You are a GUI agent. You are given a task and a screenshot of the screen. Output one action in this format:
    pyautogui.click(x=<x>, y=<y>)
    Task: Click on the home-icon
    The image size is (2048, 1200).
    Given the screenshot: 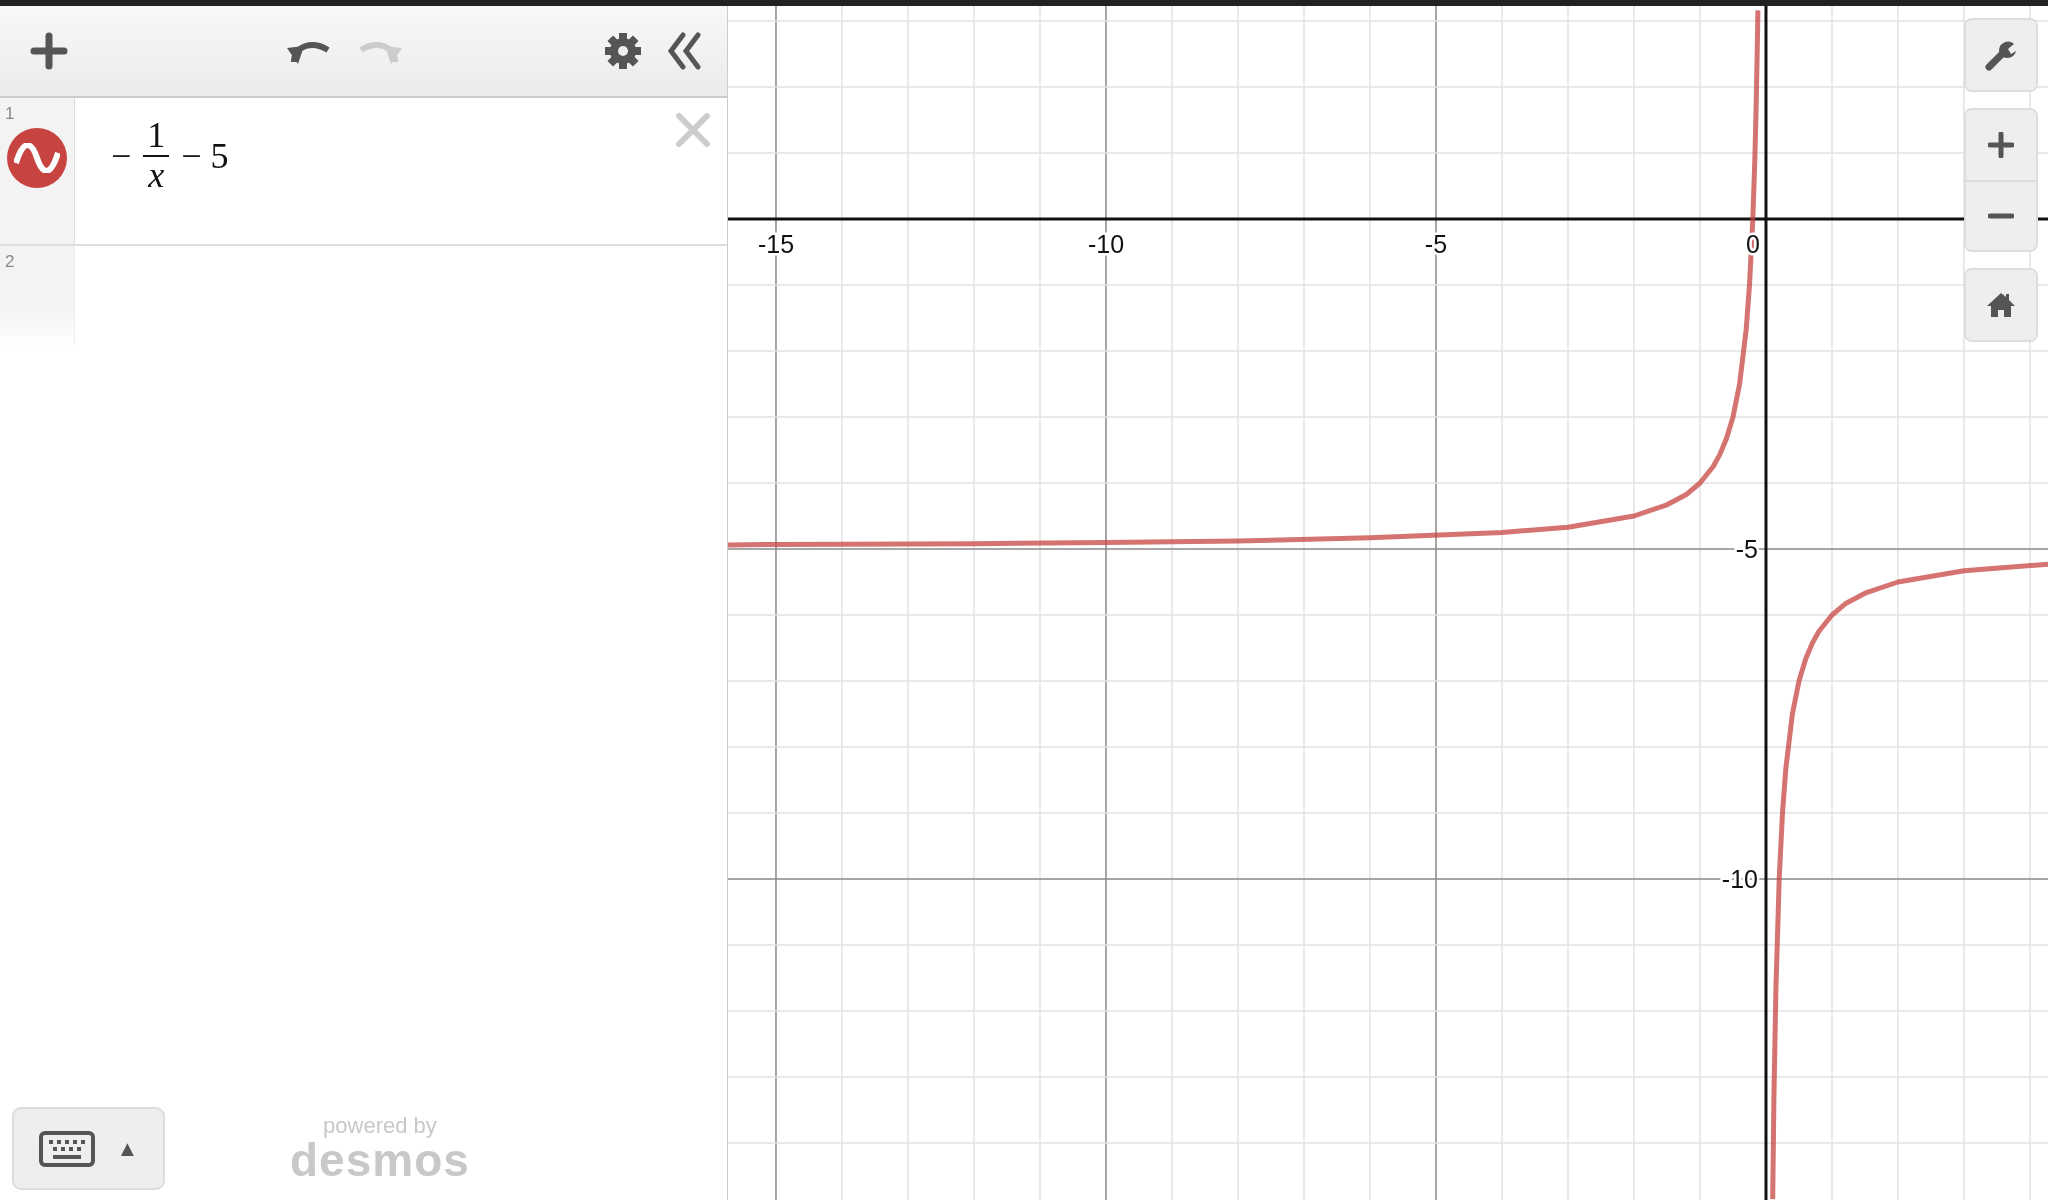 What is the action you would take?
    pyautogui.click(x=2001, y=305)
    